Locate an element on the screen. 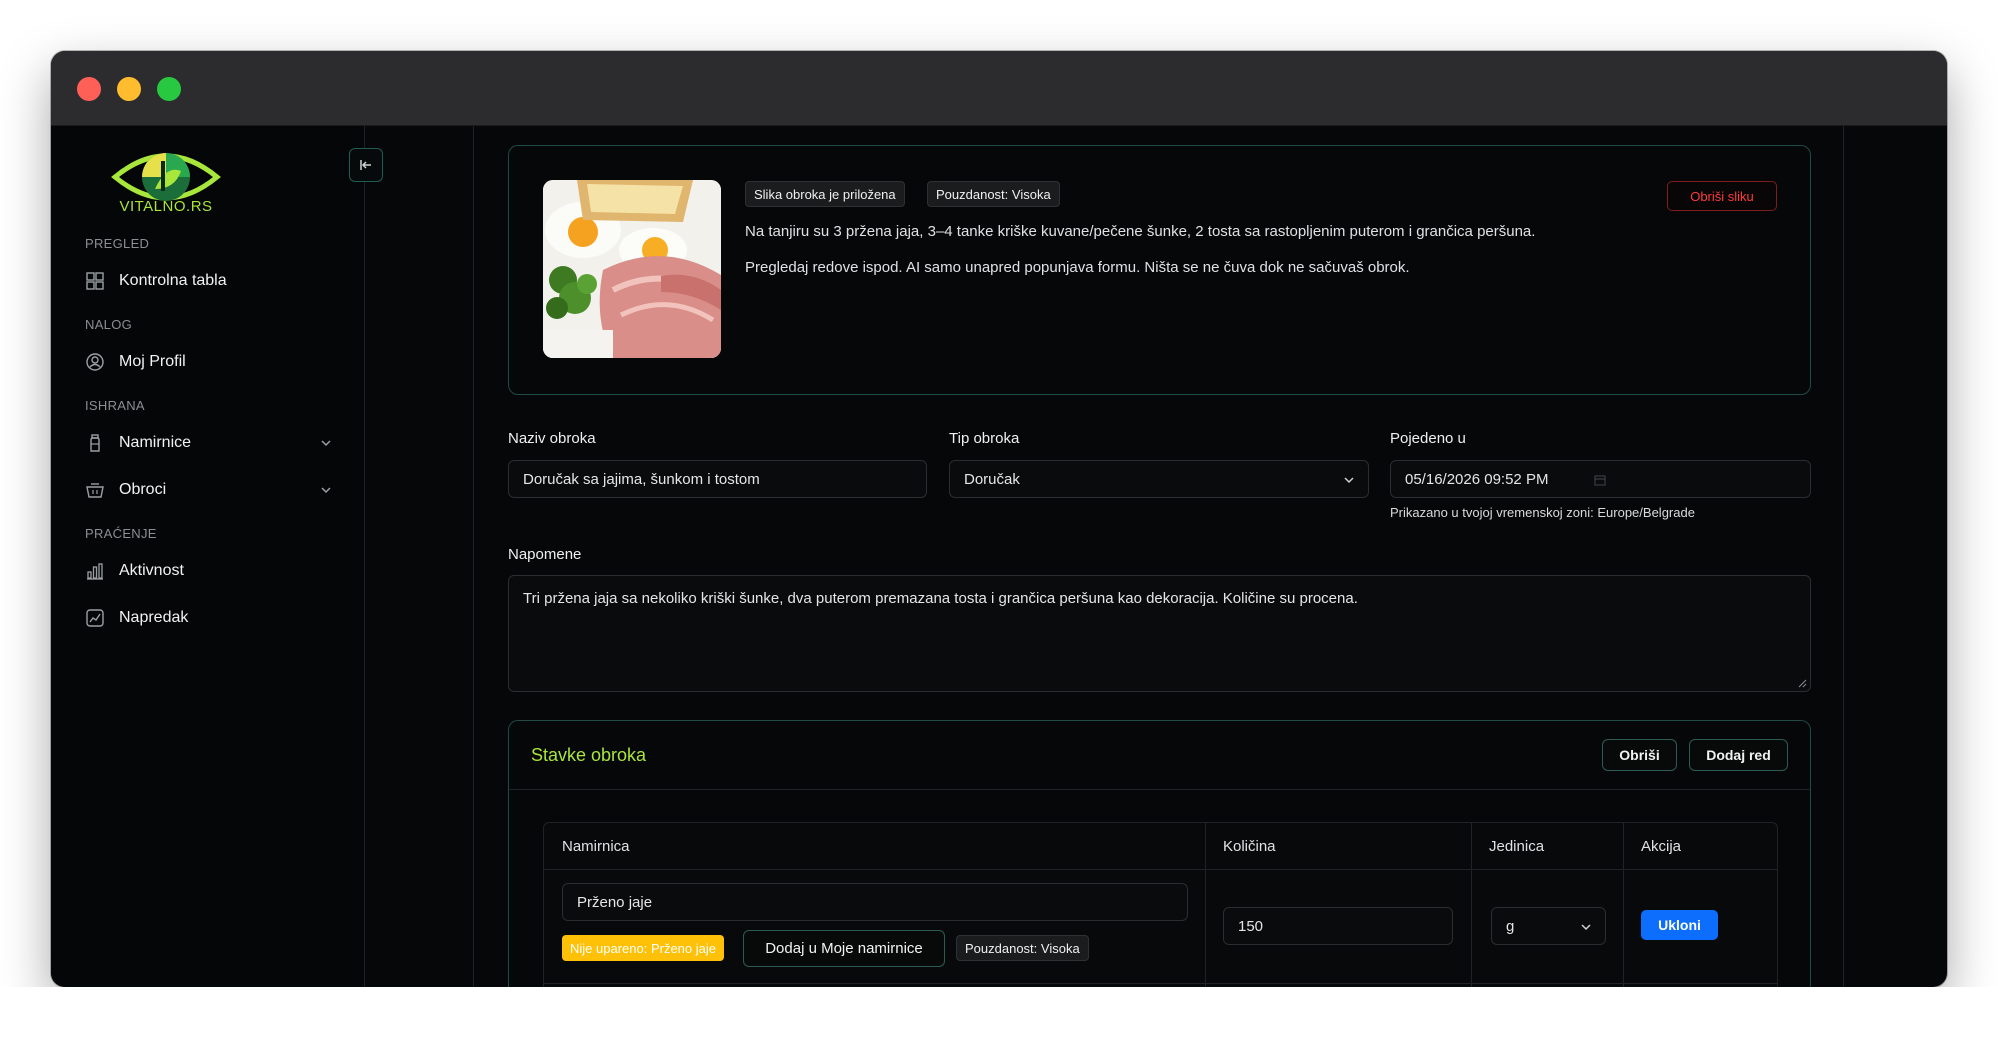 This screenshot has height=1039, width=1998. card-header-divider is located at coordinates (1159, 789).